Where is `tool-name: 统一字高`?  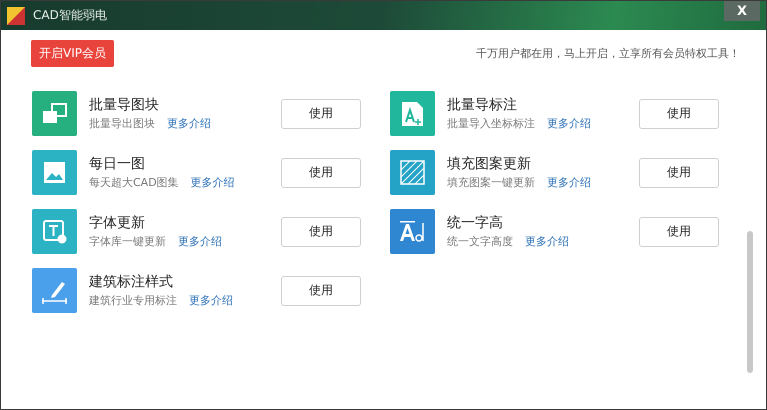 tool-name: 统一字高 is located at coordinates (475, 223).